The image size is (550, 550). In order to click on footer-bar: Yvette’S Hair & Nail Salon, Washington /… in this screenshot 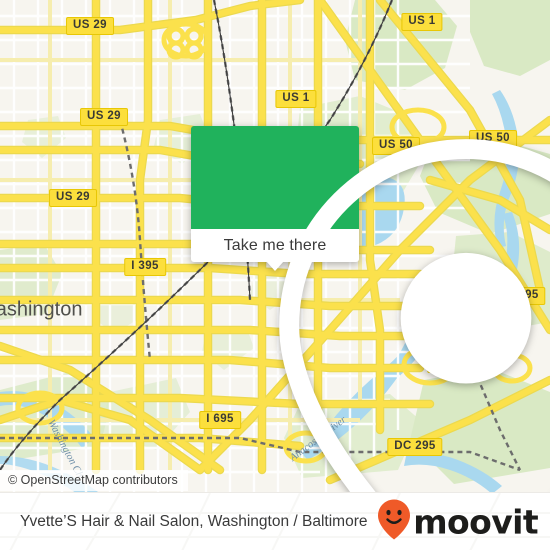, I will do `click(275, 521)`.